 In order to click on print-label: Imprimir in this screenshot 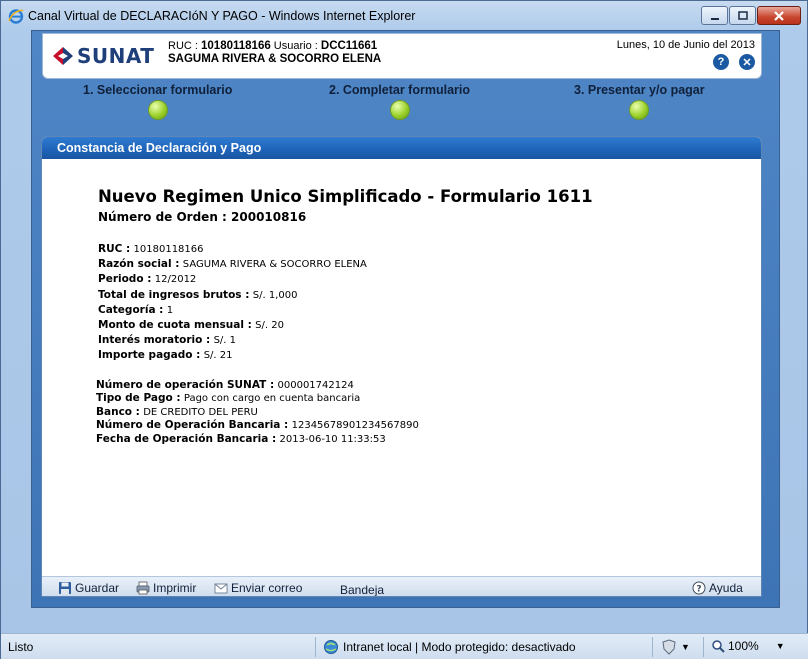, I will do `click(175, 588)`.